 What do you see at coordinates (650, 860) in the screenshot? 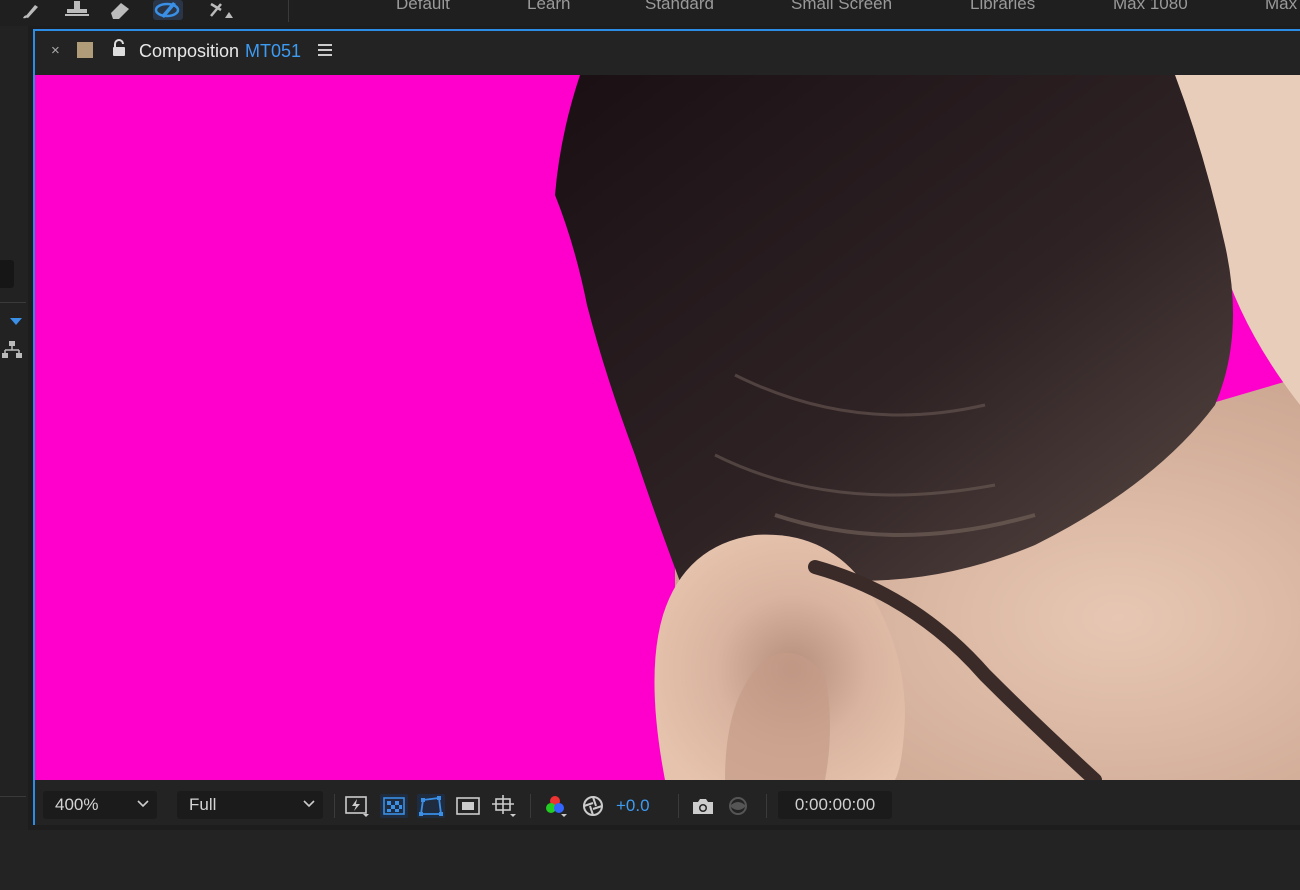
I see `lower-panel-area` at bounding box center [650, 860].